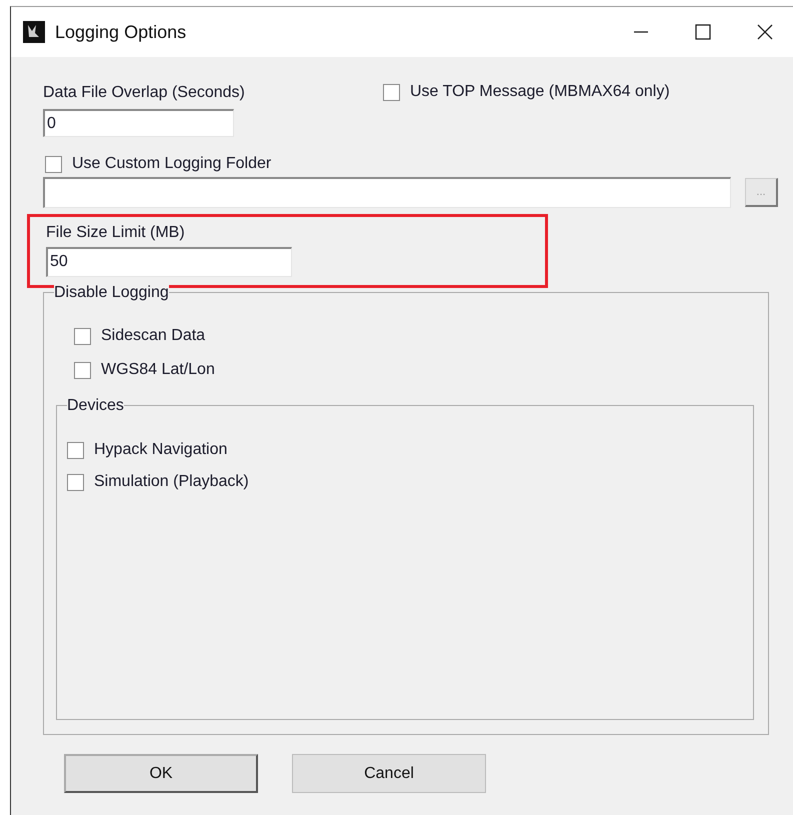  I want to click on checkbox-label: Hypack Navigation, so click(161, 450).